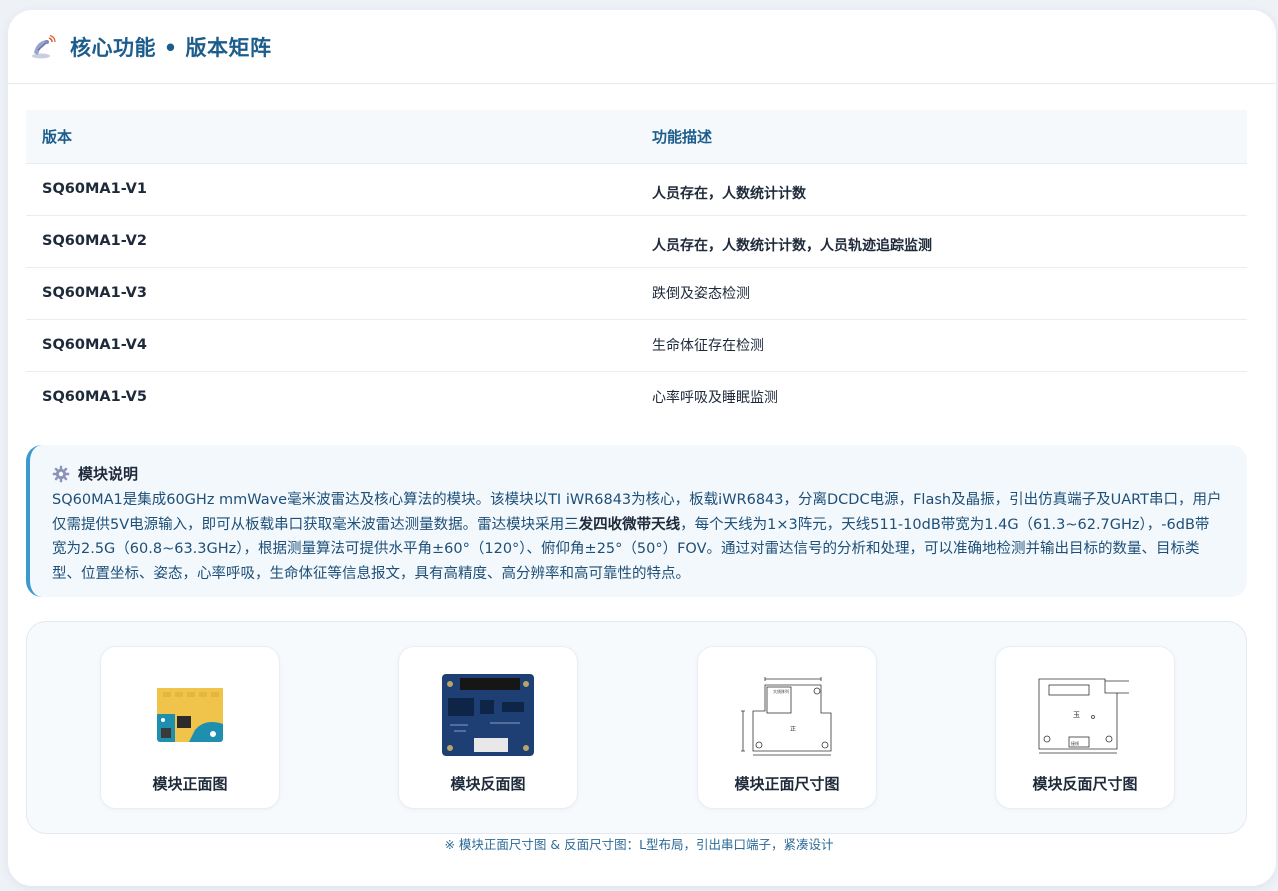 Image resolution: width=1278 pixels, height=891 pixels. Describe the element at coordinates (781, 691) in the screenshot. I see `drawing-label: 大线阵列` at that location.